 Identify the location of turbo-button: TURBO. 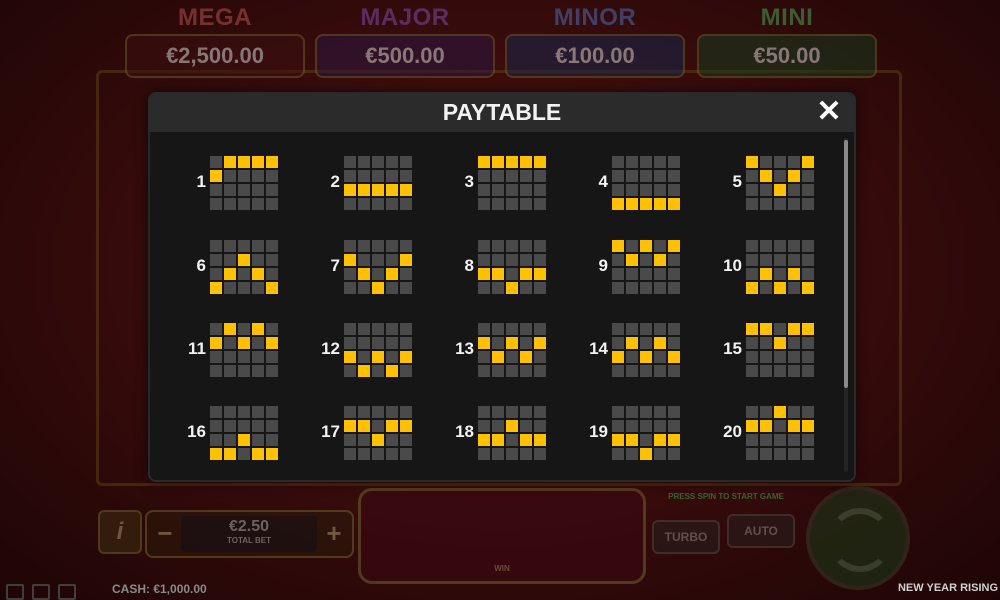
(686, 537).